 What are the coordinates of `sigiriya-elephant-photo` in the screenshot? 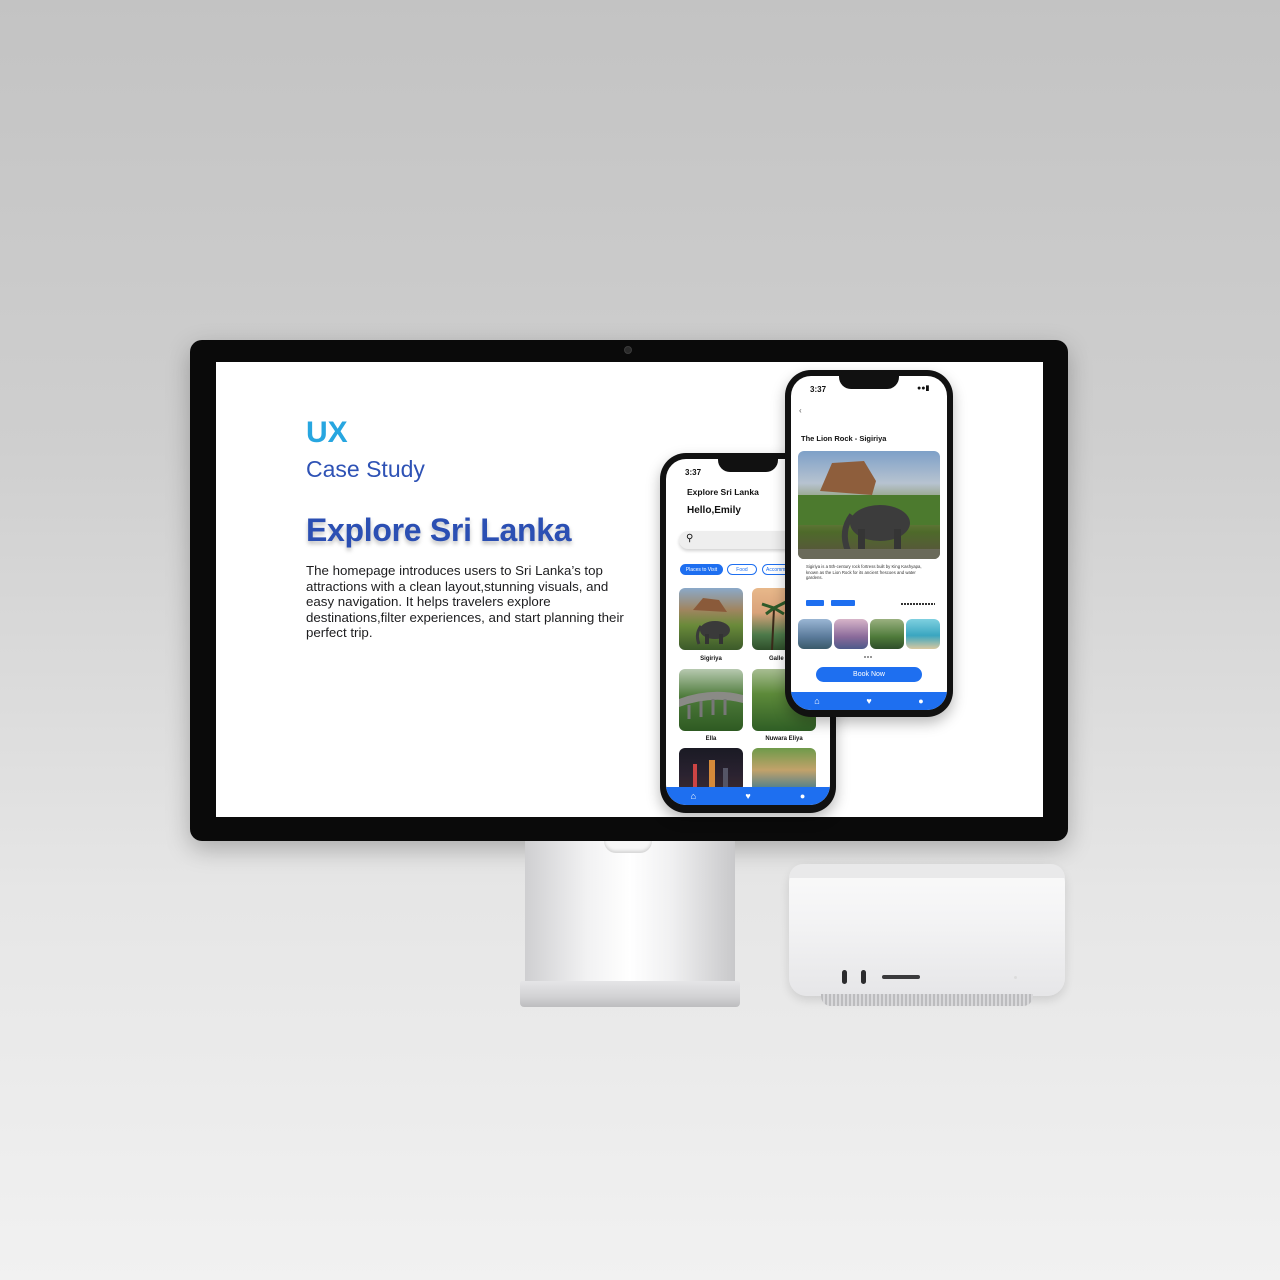 It's located at (869, 510).